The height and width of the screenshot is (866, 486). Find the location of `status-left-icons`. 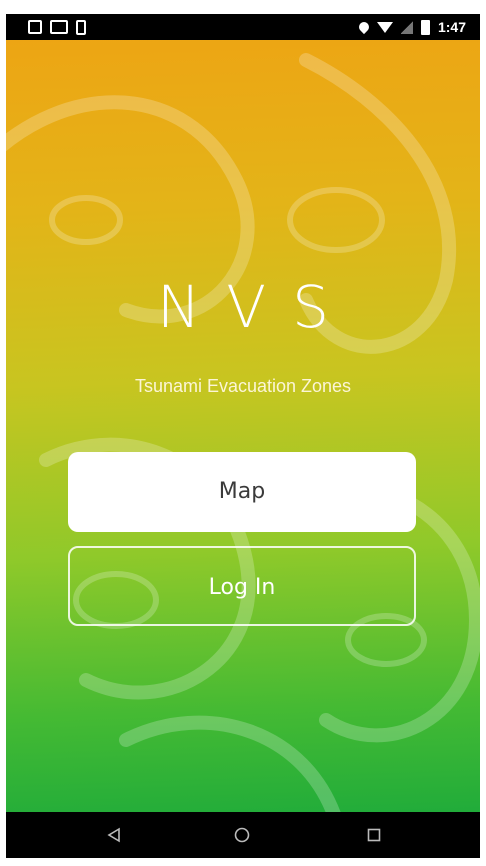

status-left-icons is located at coordinates (57, 27).